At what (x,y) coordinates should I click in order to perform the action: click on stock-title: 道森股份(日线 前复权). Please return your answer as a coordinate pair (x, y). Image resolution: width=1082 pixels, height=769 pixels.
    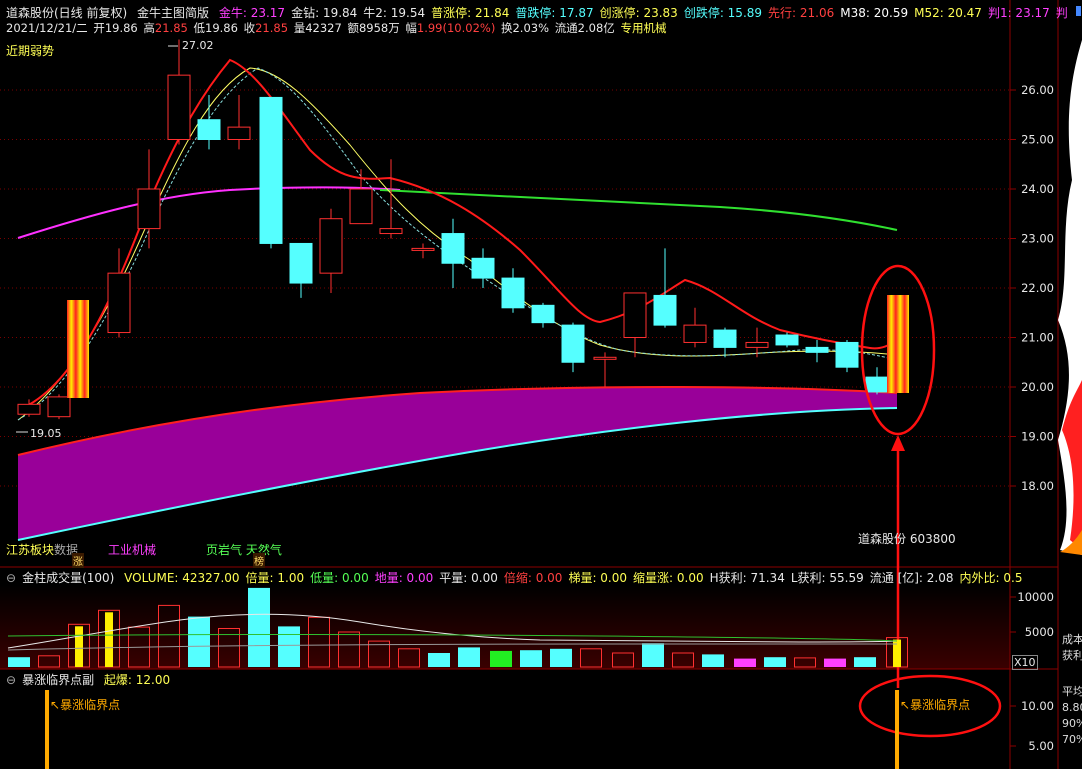
    Looking at the image, I should click on (66, 13).